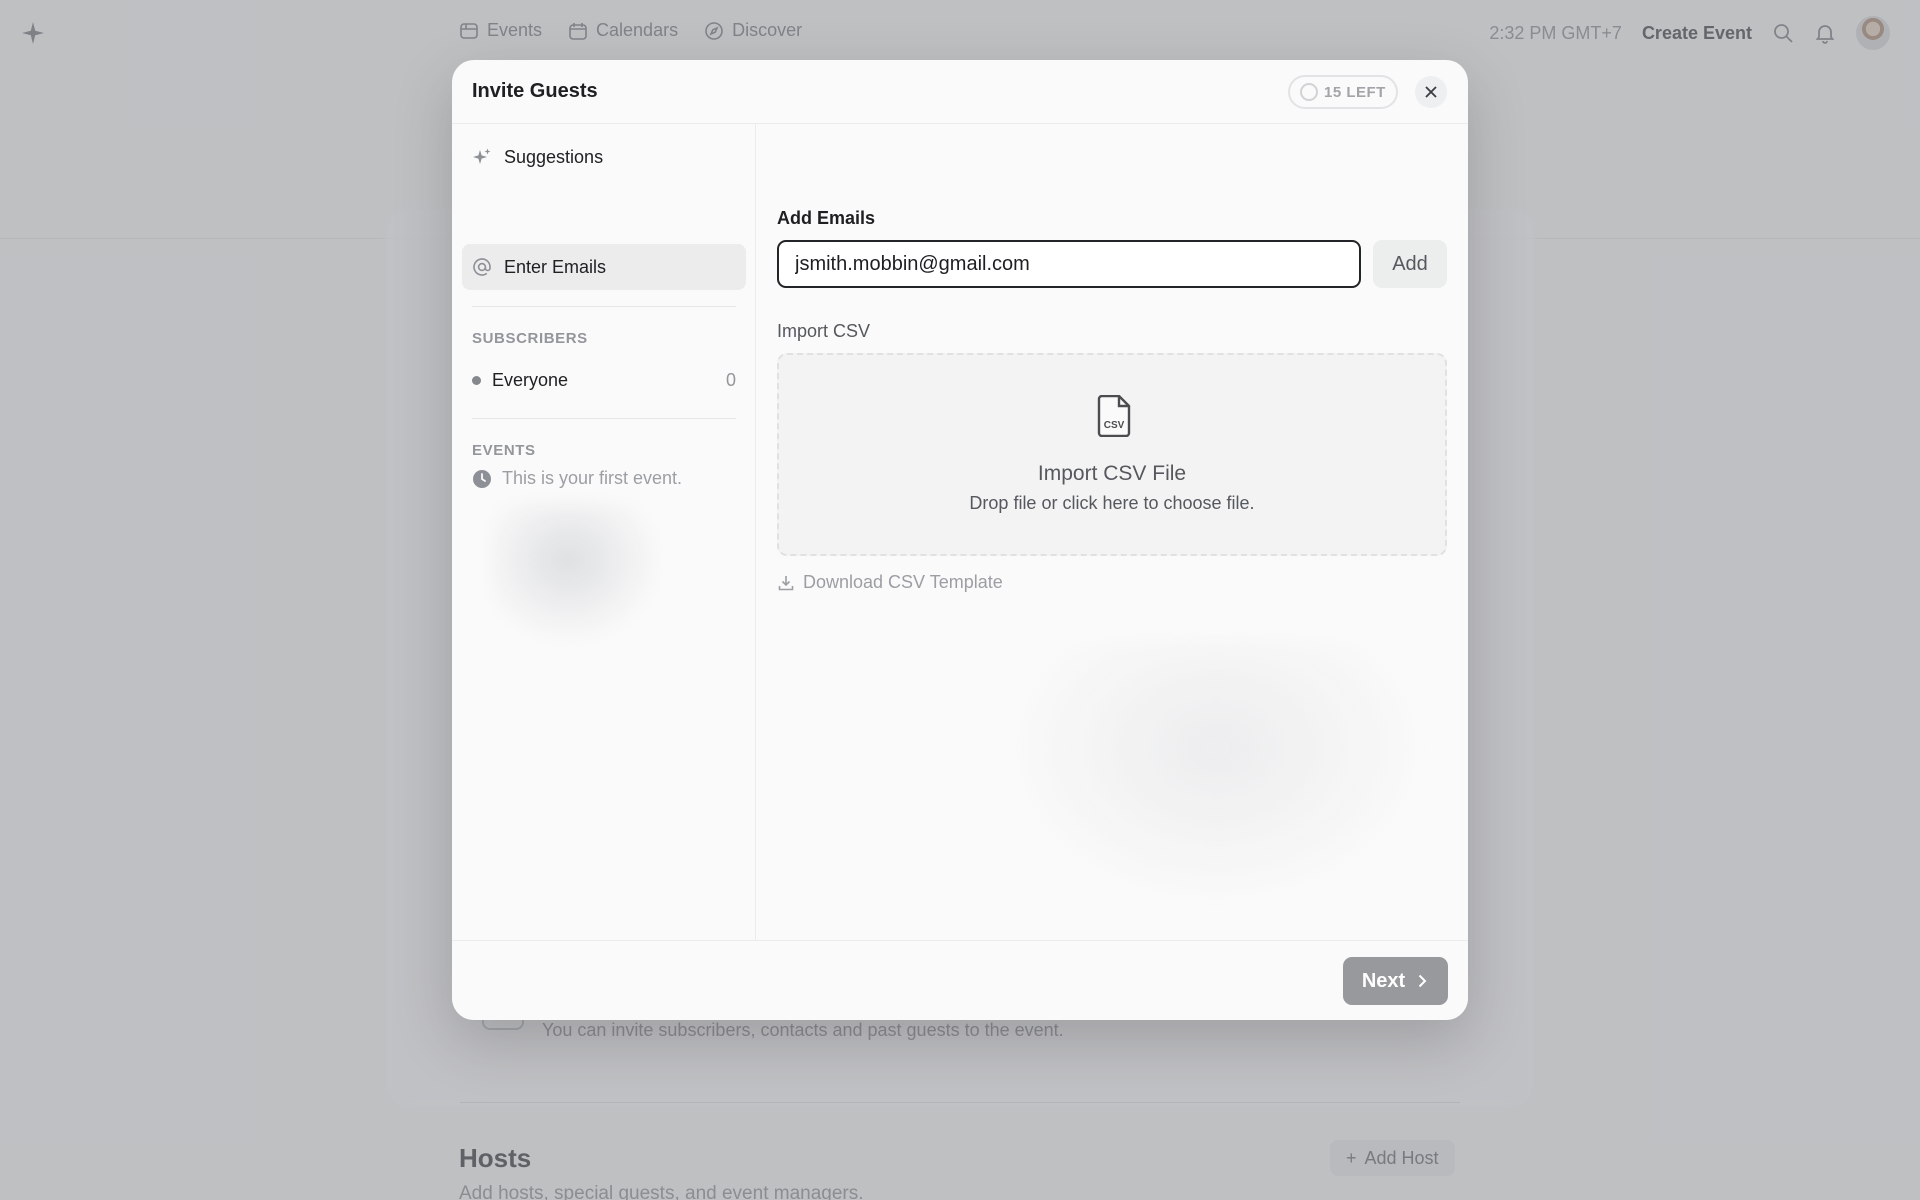 The height and width of the screenshot is (1200, 1920). What do you see at coordinates (530, 379) in the screenshot?
I see `subscriber-name: Everyone` at bounding box center [530, 379].